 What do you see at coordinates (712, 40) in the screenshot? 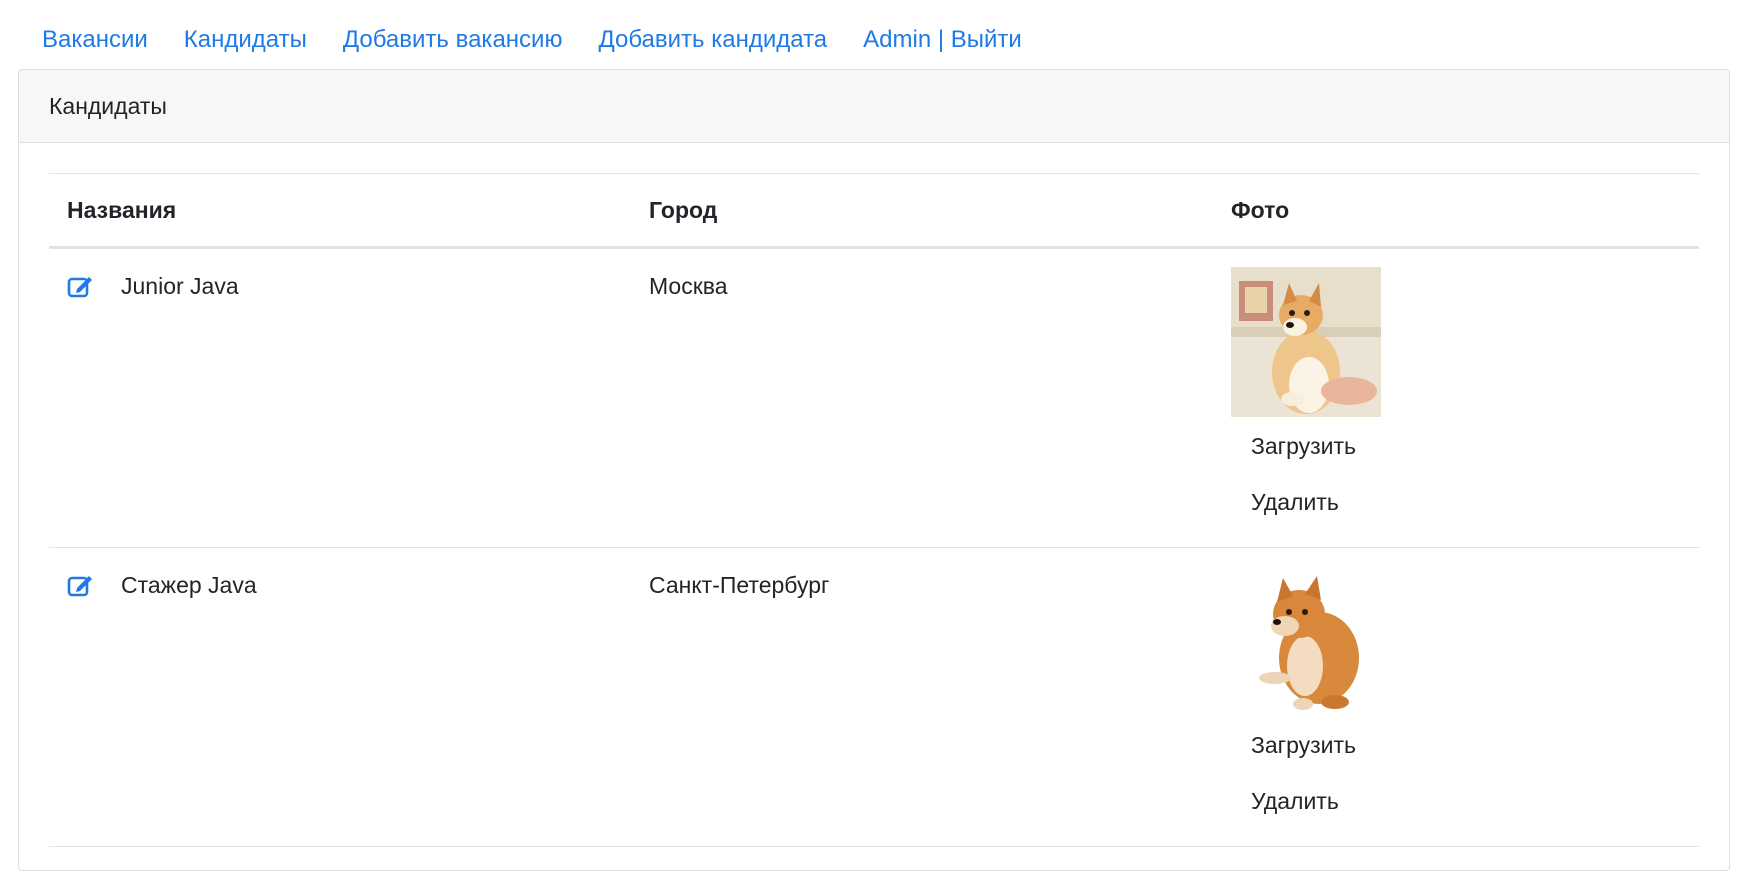
I see `nav-add-candidate: Добавить кандидата` at bounding box center [712, 40].